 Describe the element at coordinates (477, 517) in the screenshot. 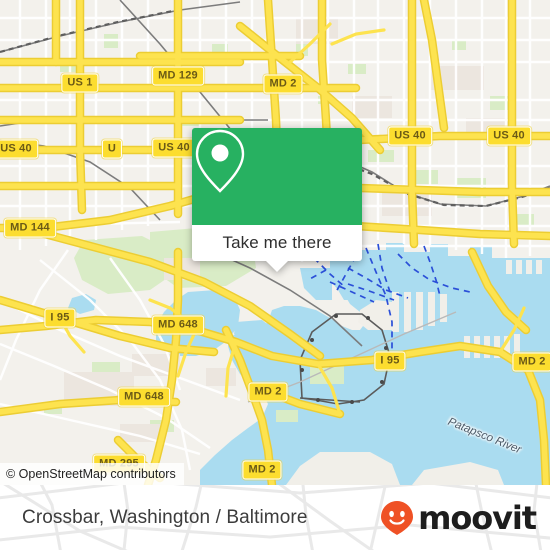

I see `moovit-wordmark: moovit` at that location.